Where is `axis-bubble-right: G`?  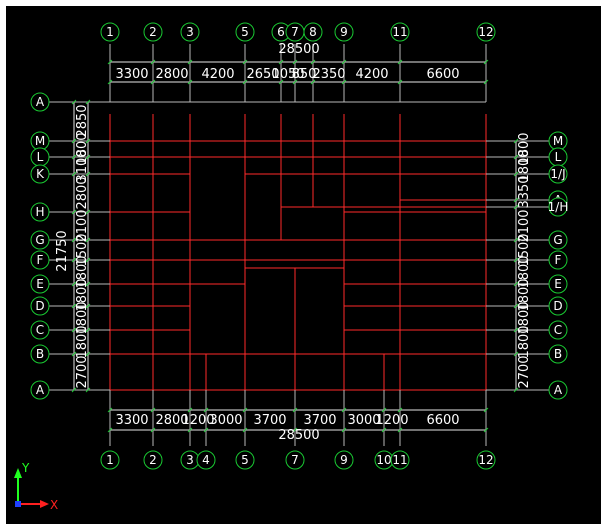 axis-bubble-right: G is located at coordinates (558, 240).